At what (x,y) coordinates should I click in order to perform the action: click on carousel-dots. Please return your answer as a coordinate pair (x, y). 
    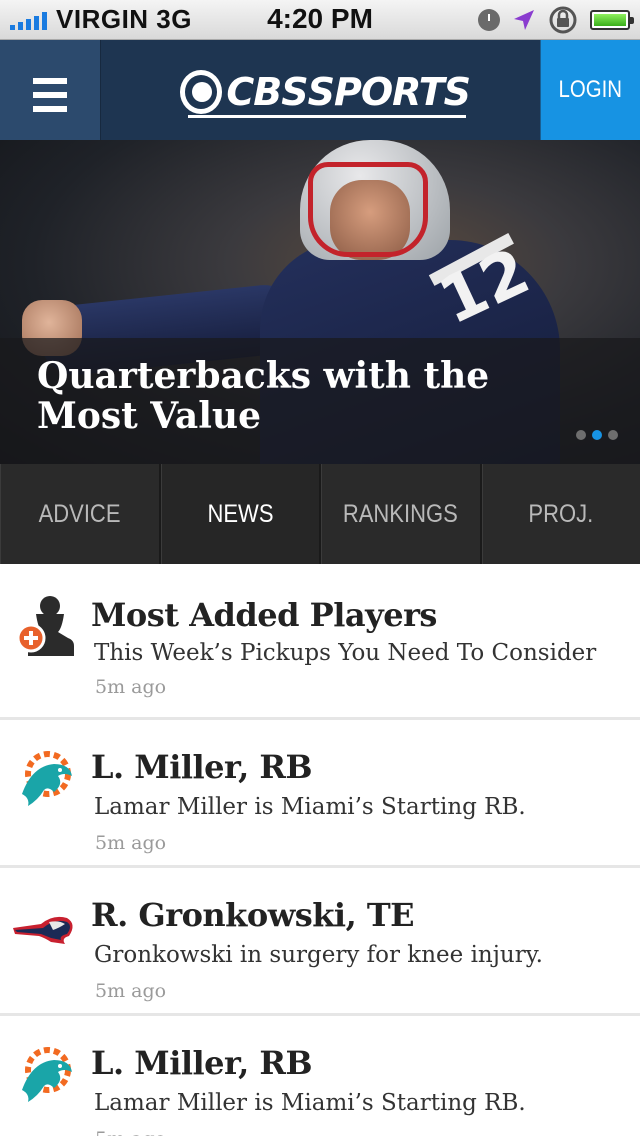
    Looking at the image, I should click on (597, 435).